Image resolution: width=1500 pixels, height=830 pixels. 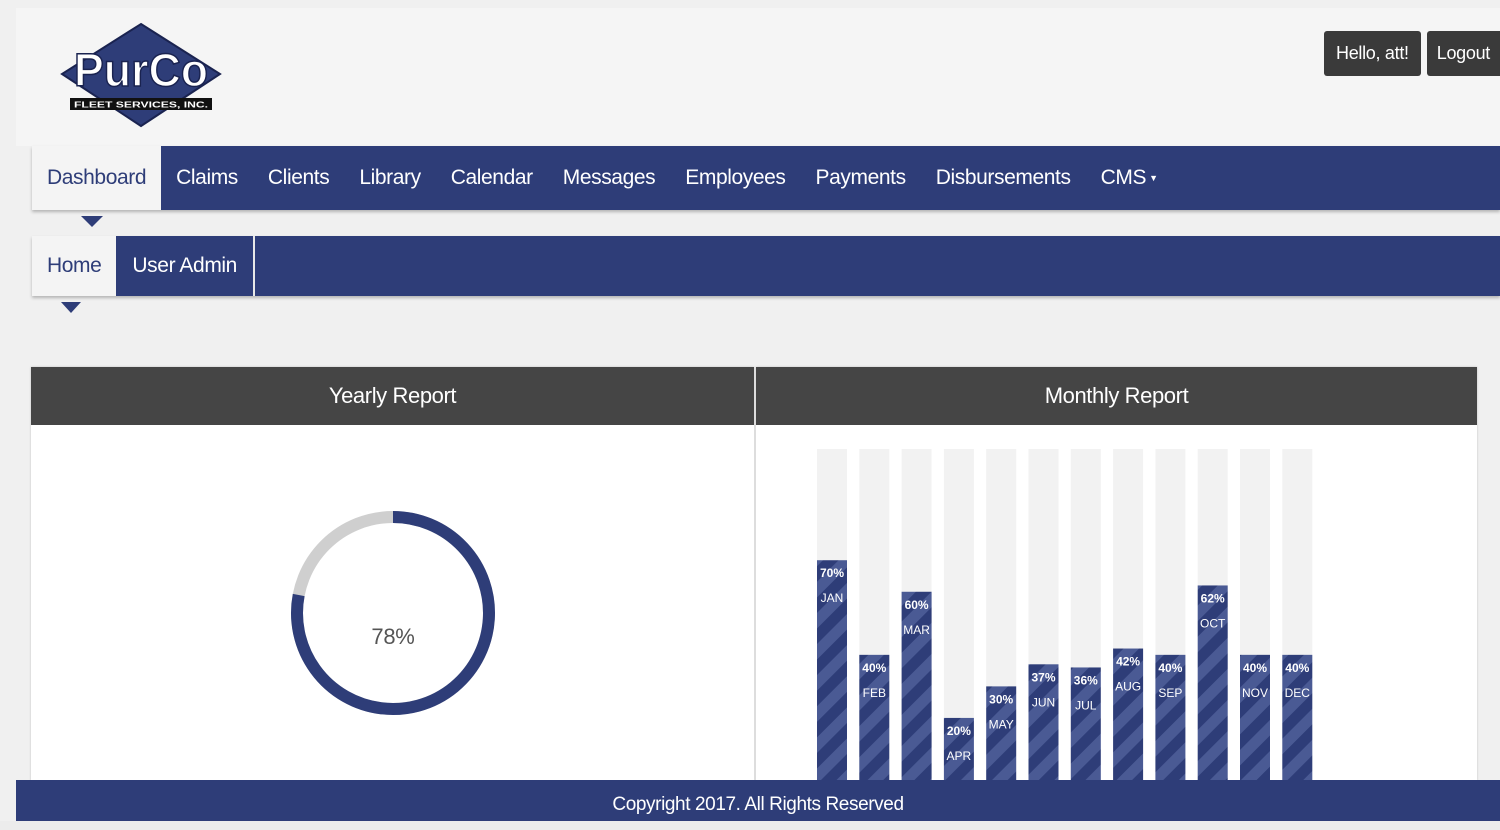 What do you see at coordinates (1170, 693) in the screenshot?
I see `bar-category-label: SEP` at bounding box center [1170, 693].